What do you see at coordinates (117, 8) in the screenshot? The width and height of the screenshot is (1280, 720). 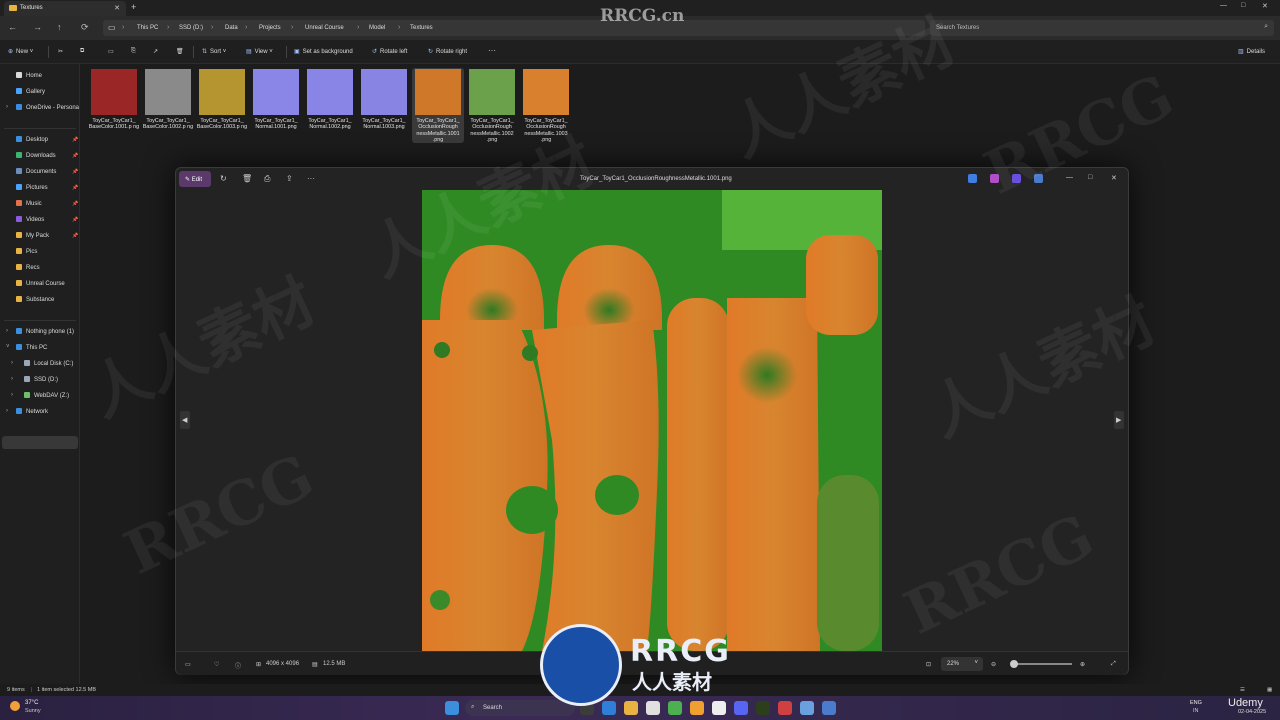 I see `tab-close-icon: ✕` at bounding box center [117, 8].